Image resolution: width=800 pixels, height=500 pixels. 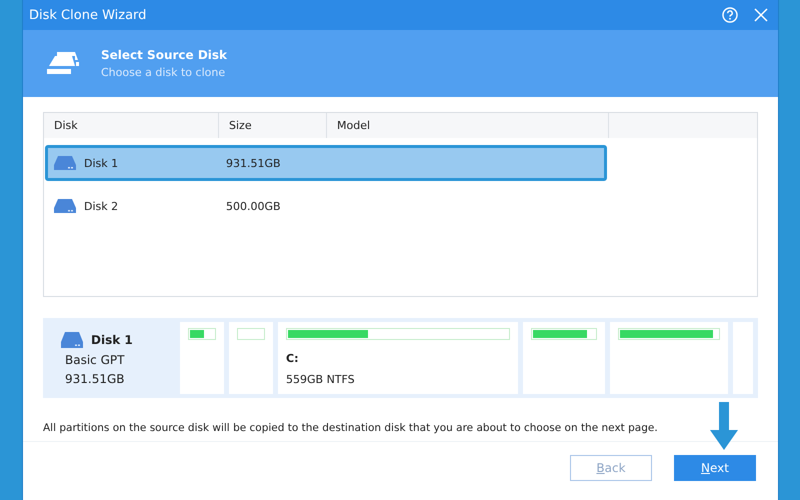 I want to click on info-text: All partitions on the source disk will be copied to the destination disk that you are about to choose on the next page., so click(x=351, y=428).